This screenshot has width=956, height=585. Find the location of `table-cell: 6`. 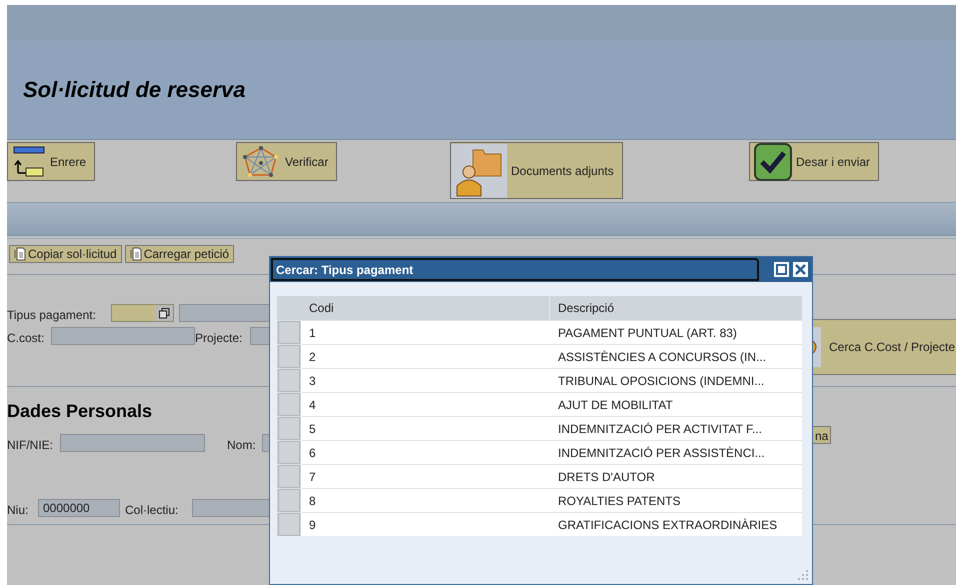

table-cell: 6 is located at coordinates (425, 452).